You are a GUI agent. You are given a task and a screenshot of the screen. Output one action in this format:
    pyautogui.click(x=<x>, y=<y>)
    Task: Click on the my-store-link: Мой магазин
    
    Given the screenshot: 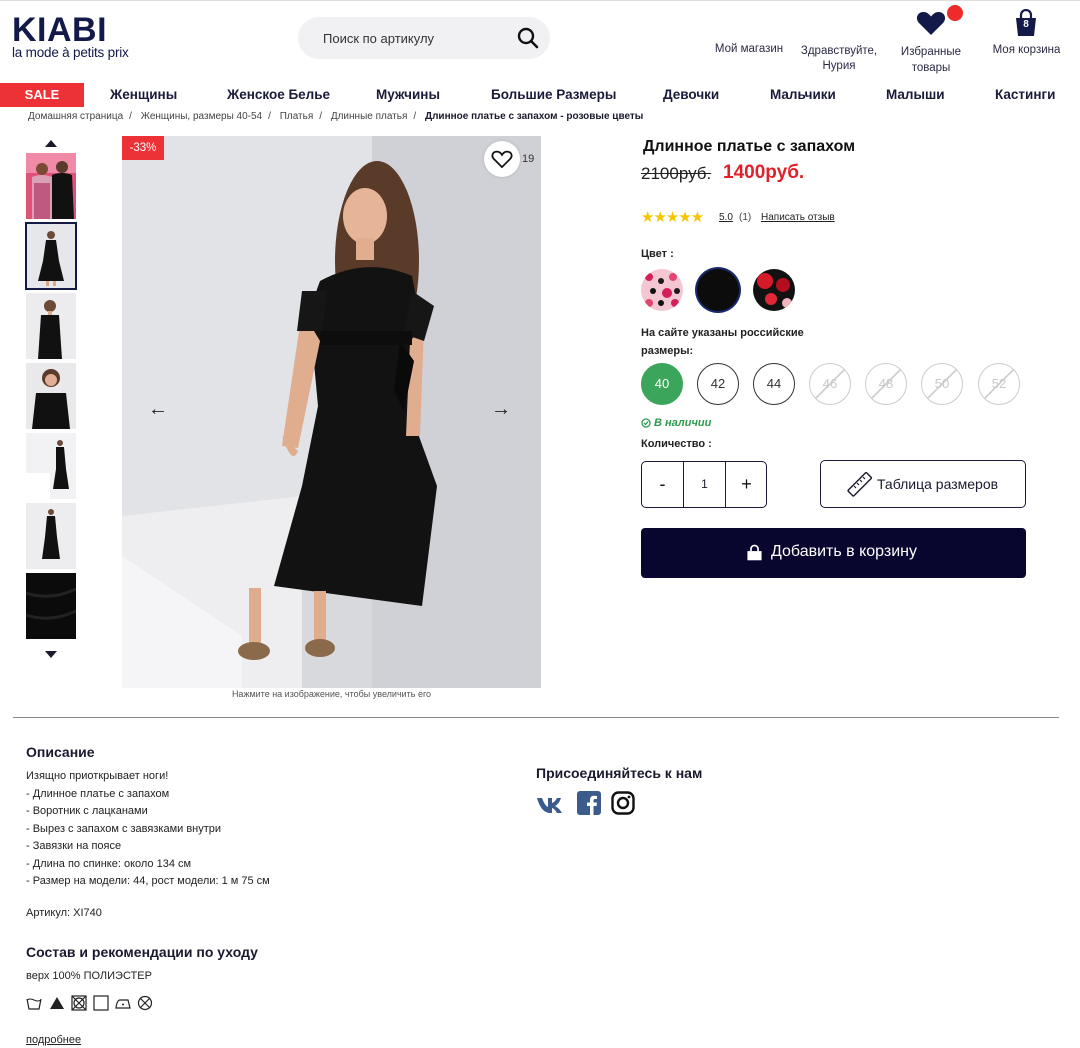 What is the action you would take?
    pyautogui.click(x=749, y=49)
    